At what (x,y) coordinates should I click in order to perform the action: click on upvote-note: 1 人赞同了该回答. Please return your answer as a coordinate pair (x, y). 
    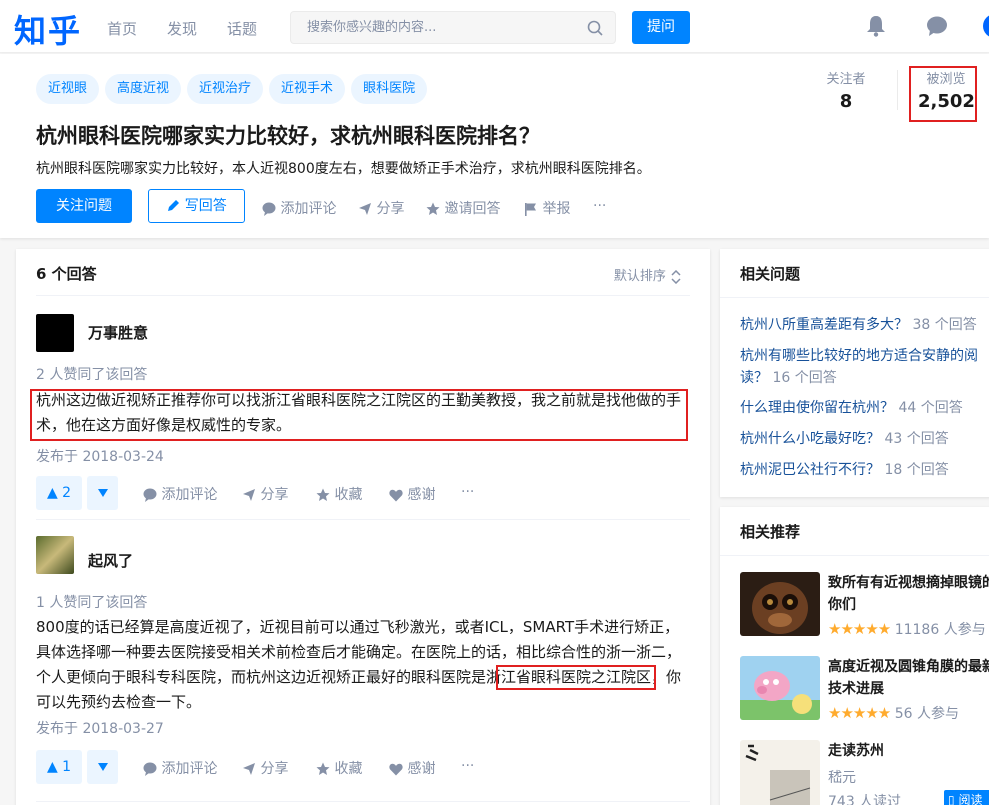
    Looking at the image, I should click on (92, 603).